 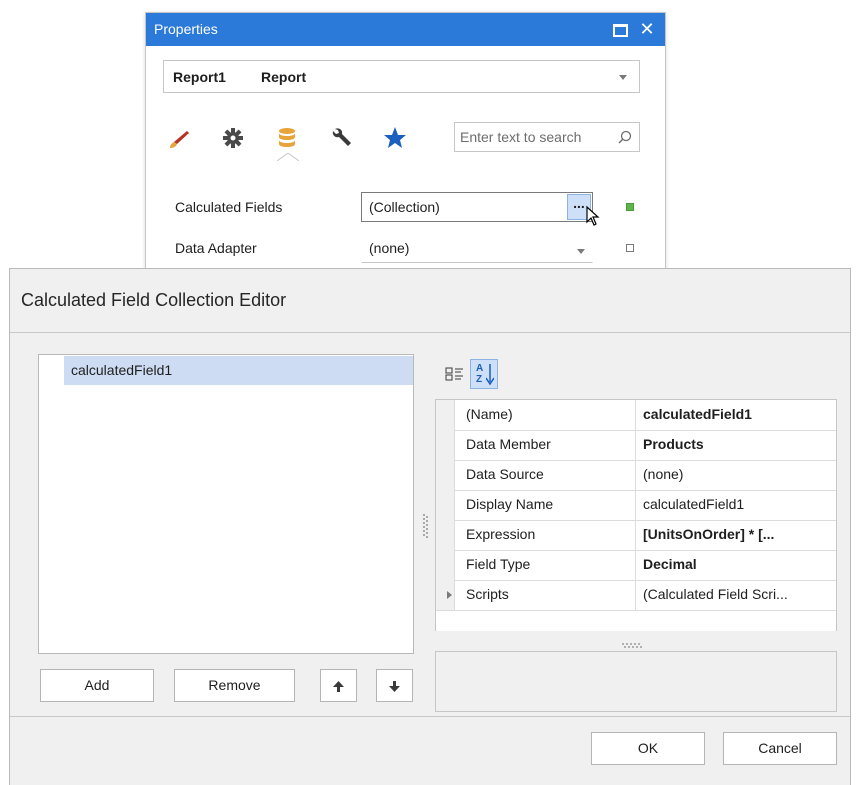 I want to click on arrow-down-icon, so click(x=394, y=686).